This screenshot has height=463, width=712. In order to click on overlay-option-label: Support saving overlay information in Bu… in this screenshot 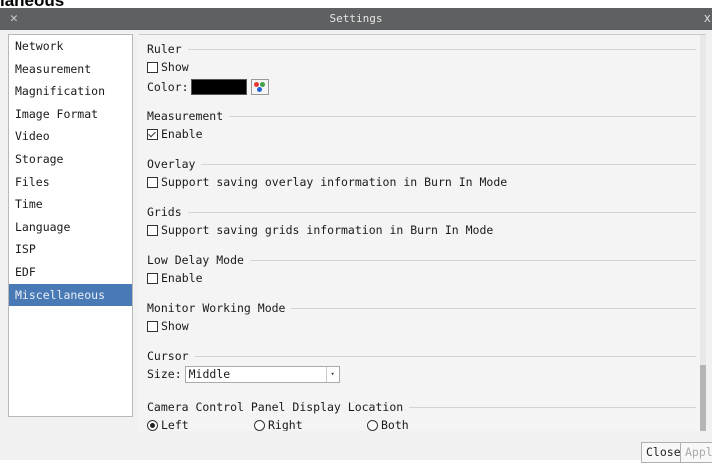, I will do `click(334, 182)`.